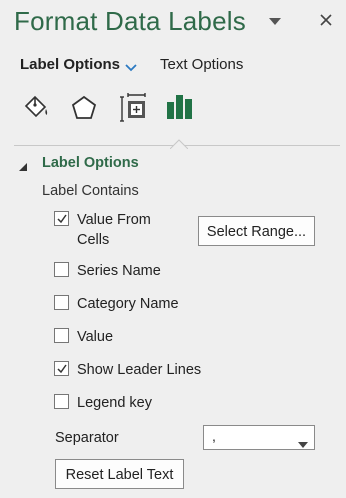  I want to click on checkbox-legend-key: Legend key, so click(109, 403).